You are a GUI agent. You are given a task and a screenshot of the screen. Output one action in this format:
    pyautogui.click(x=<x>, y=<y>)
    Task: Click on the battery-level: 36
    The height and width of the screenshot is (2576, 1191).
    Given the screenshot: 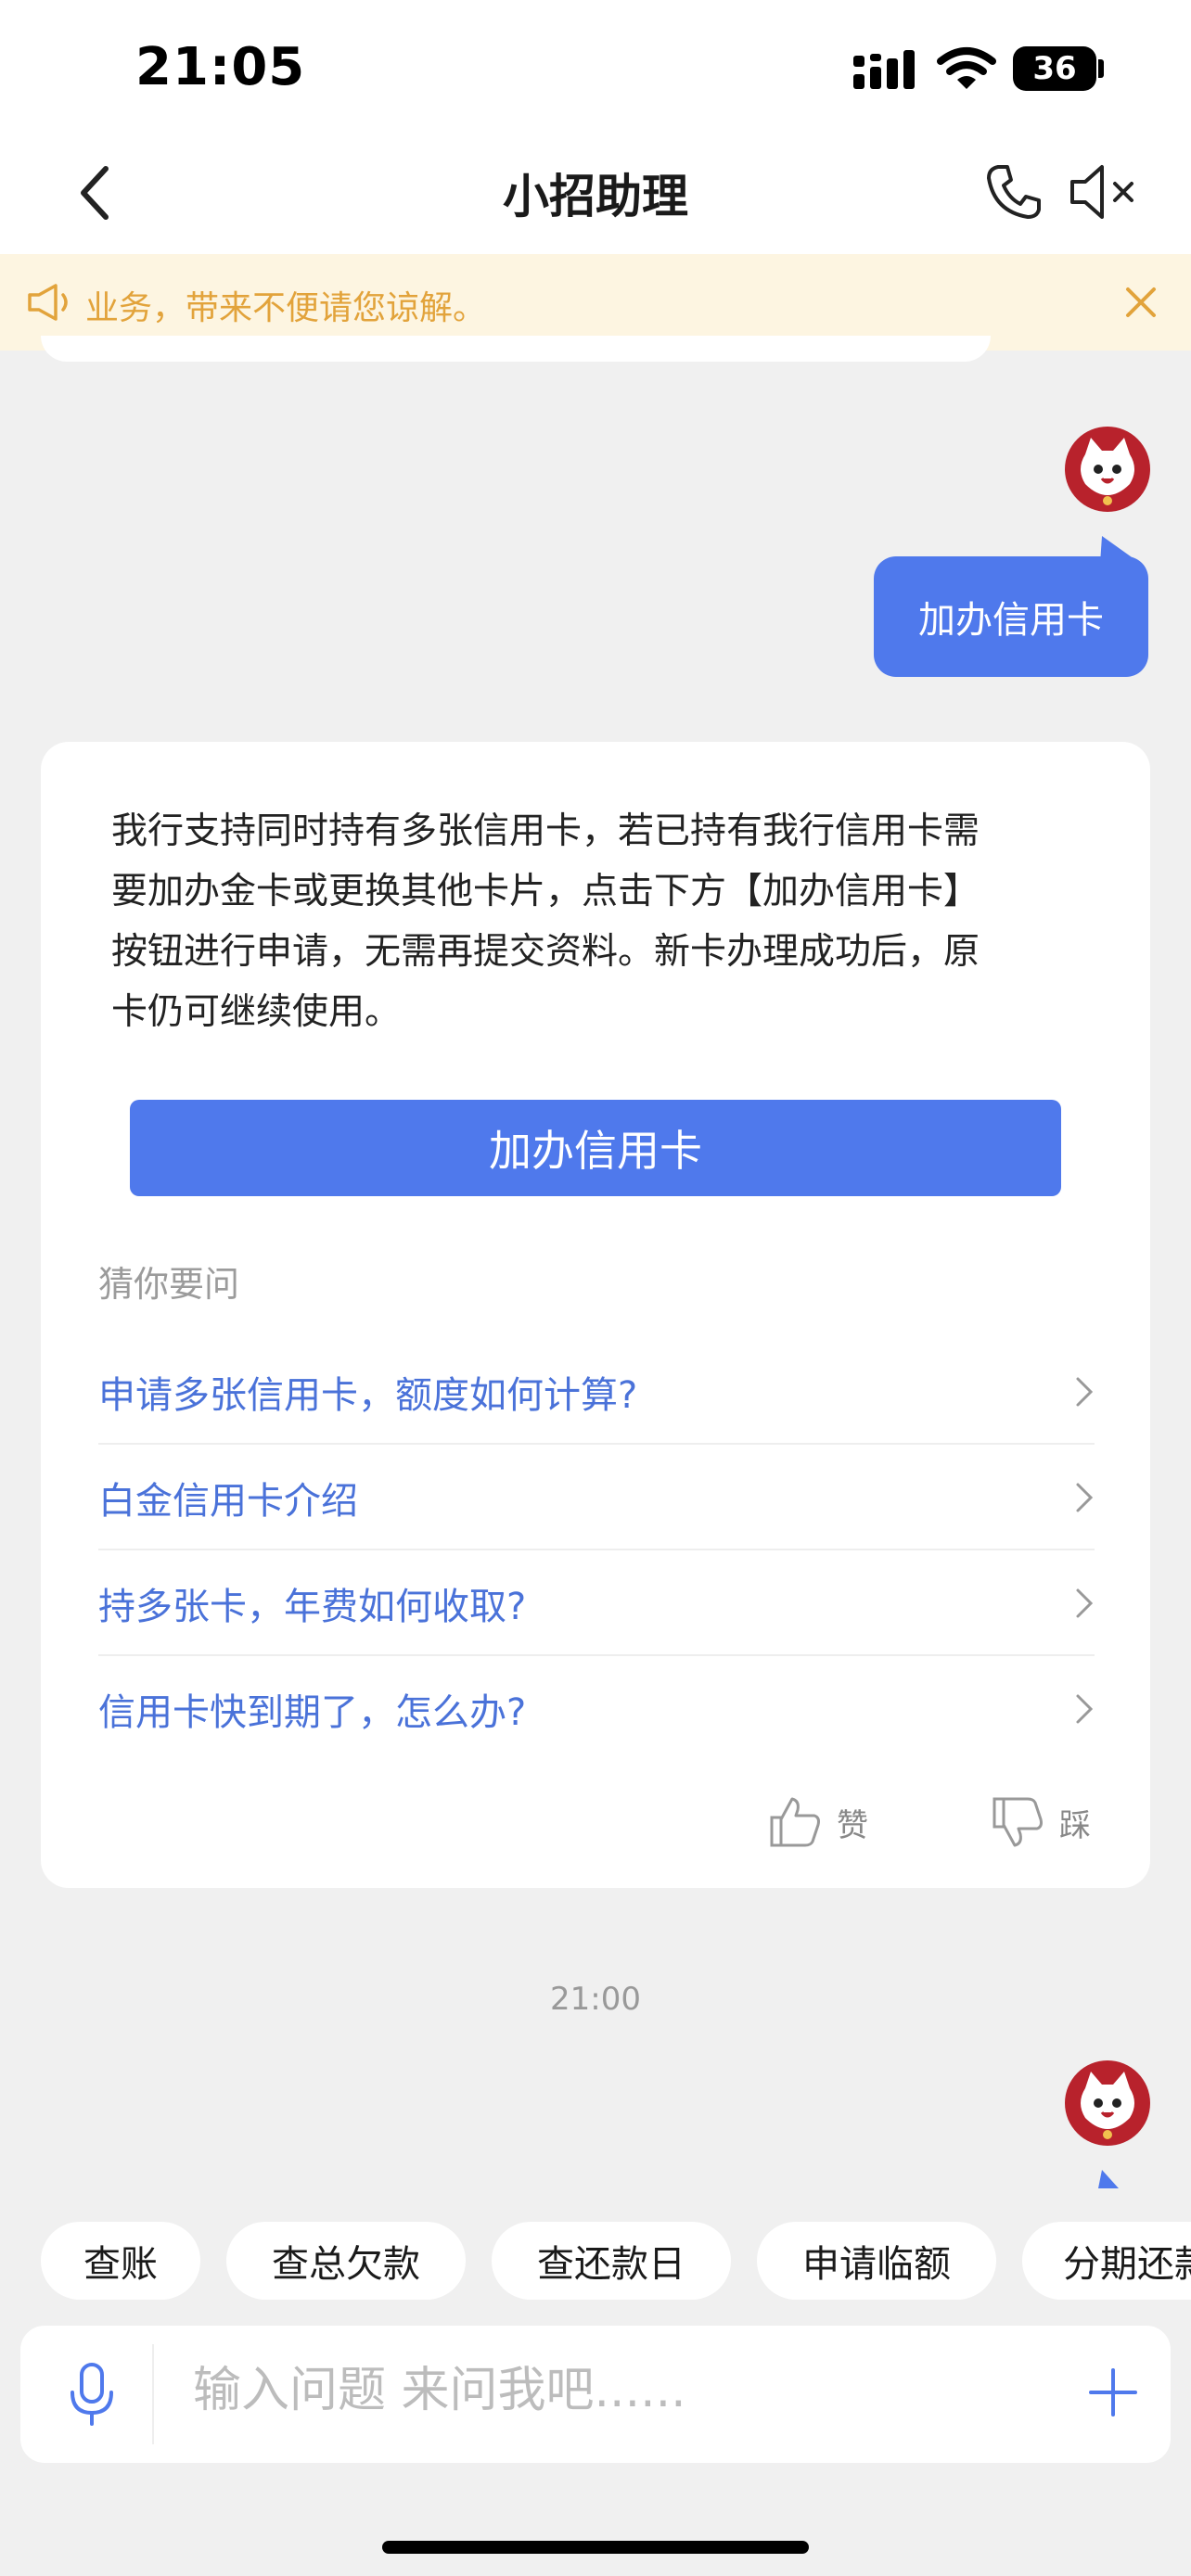 What is the action you would take?
    pyautogui.click(x=1054, y=68)
    